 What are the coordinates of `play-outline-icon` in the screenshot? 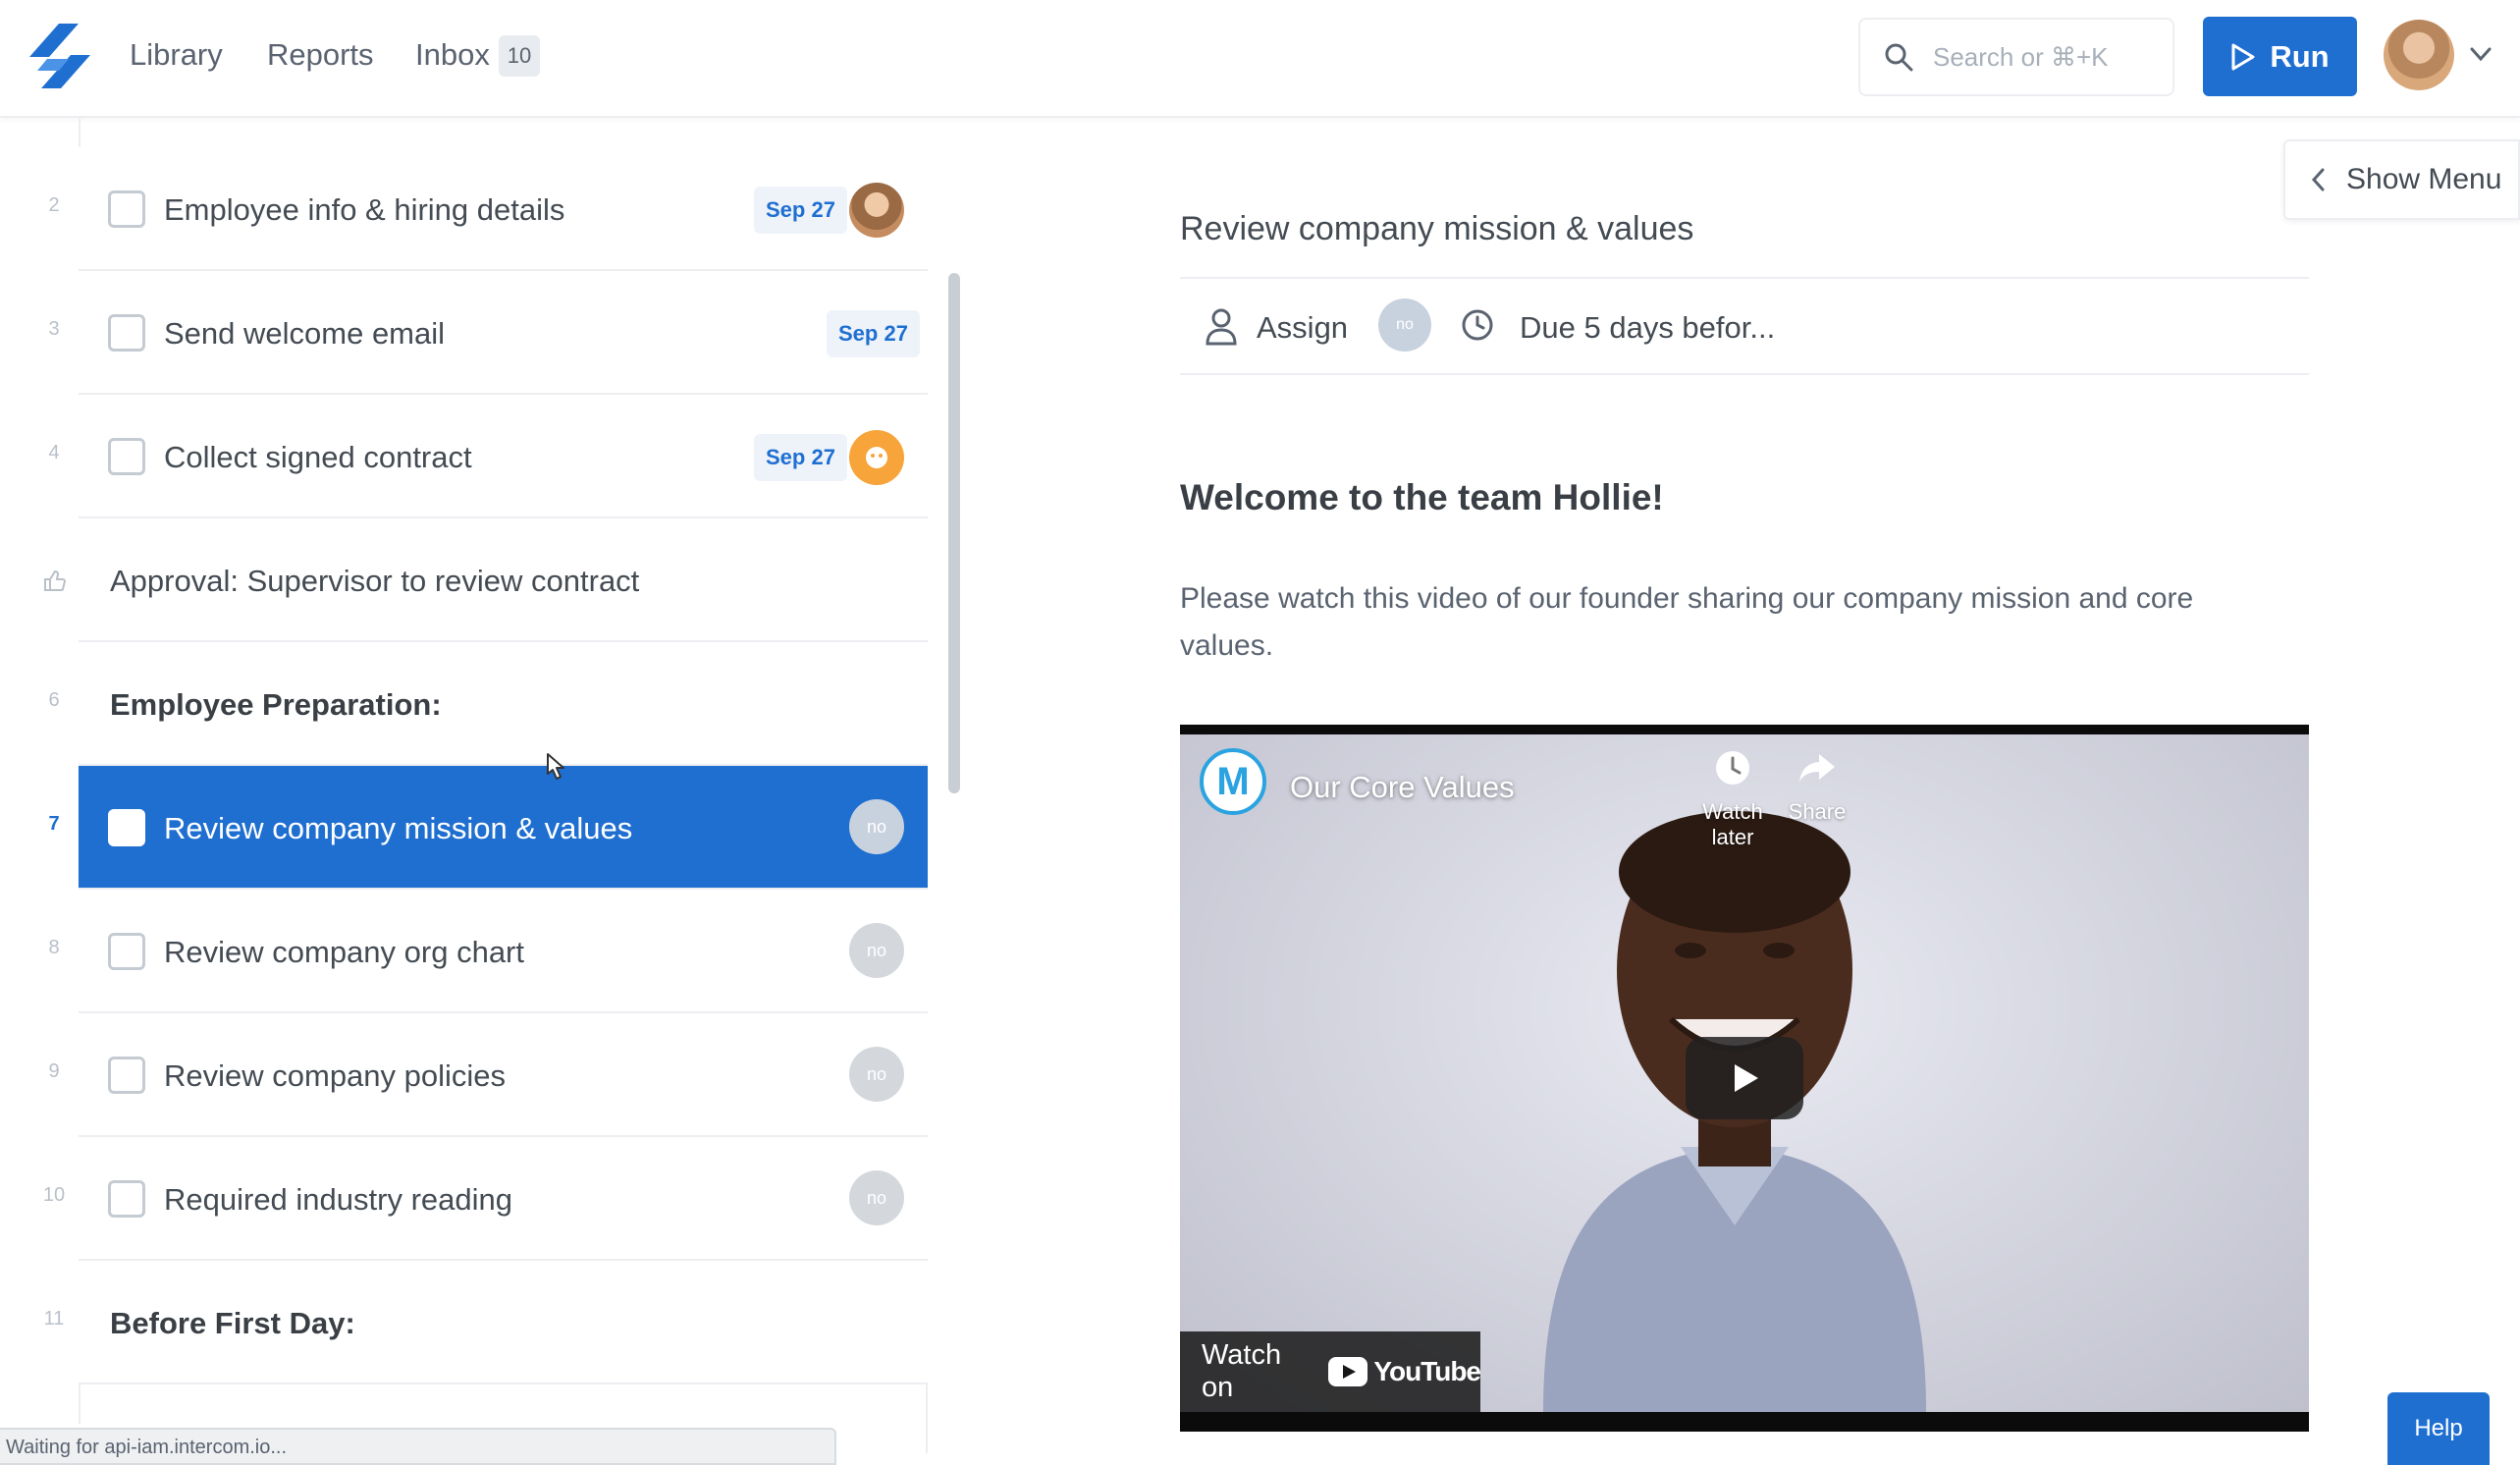 It's located at (2243, 56).